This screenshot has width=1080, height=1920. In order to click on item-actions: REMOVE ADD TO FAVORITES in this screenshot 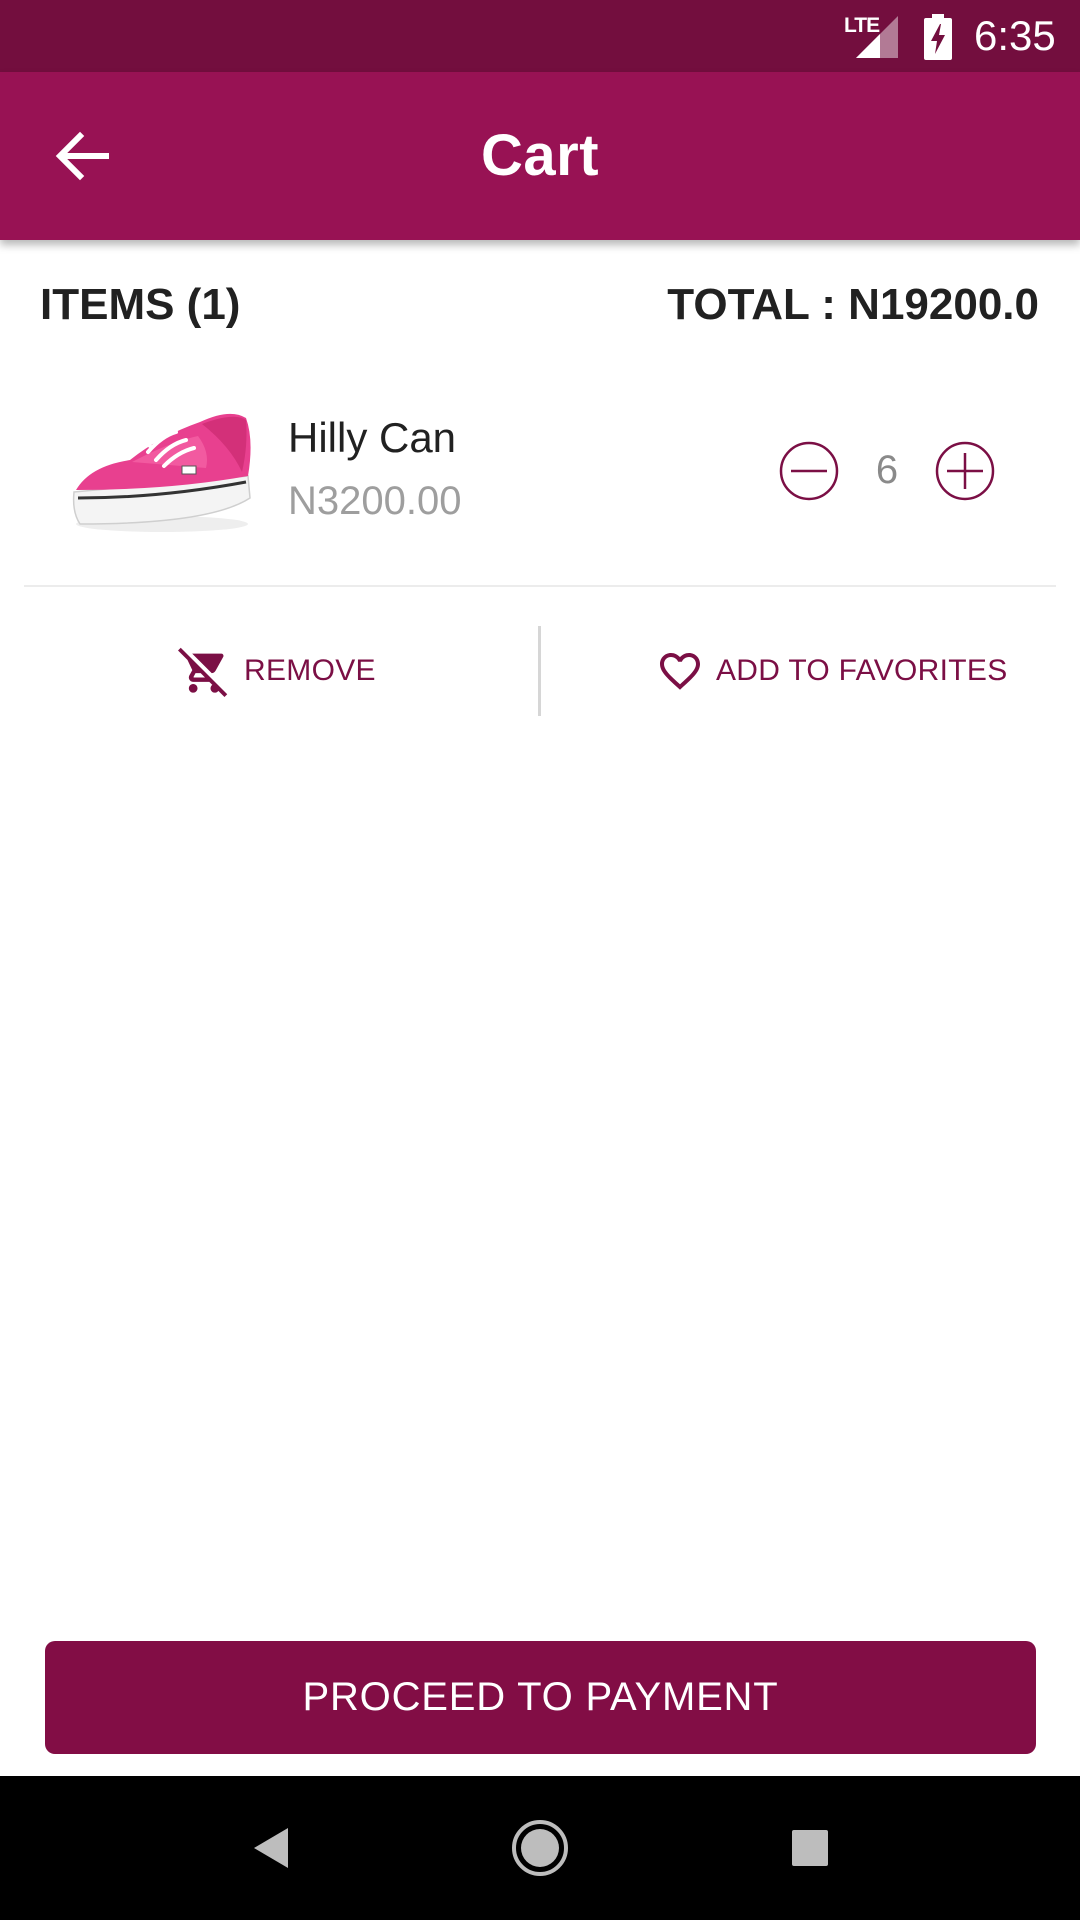, I will do `click(540, 671)`.